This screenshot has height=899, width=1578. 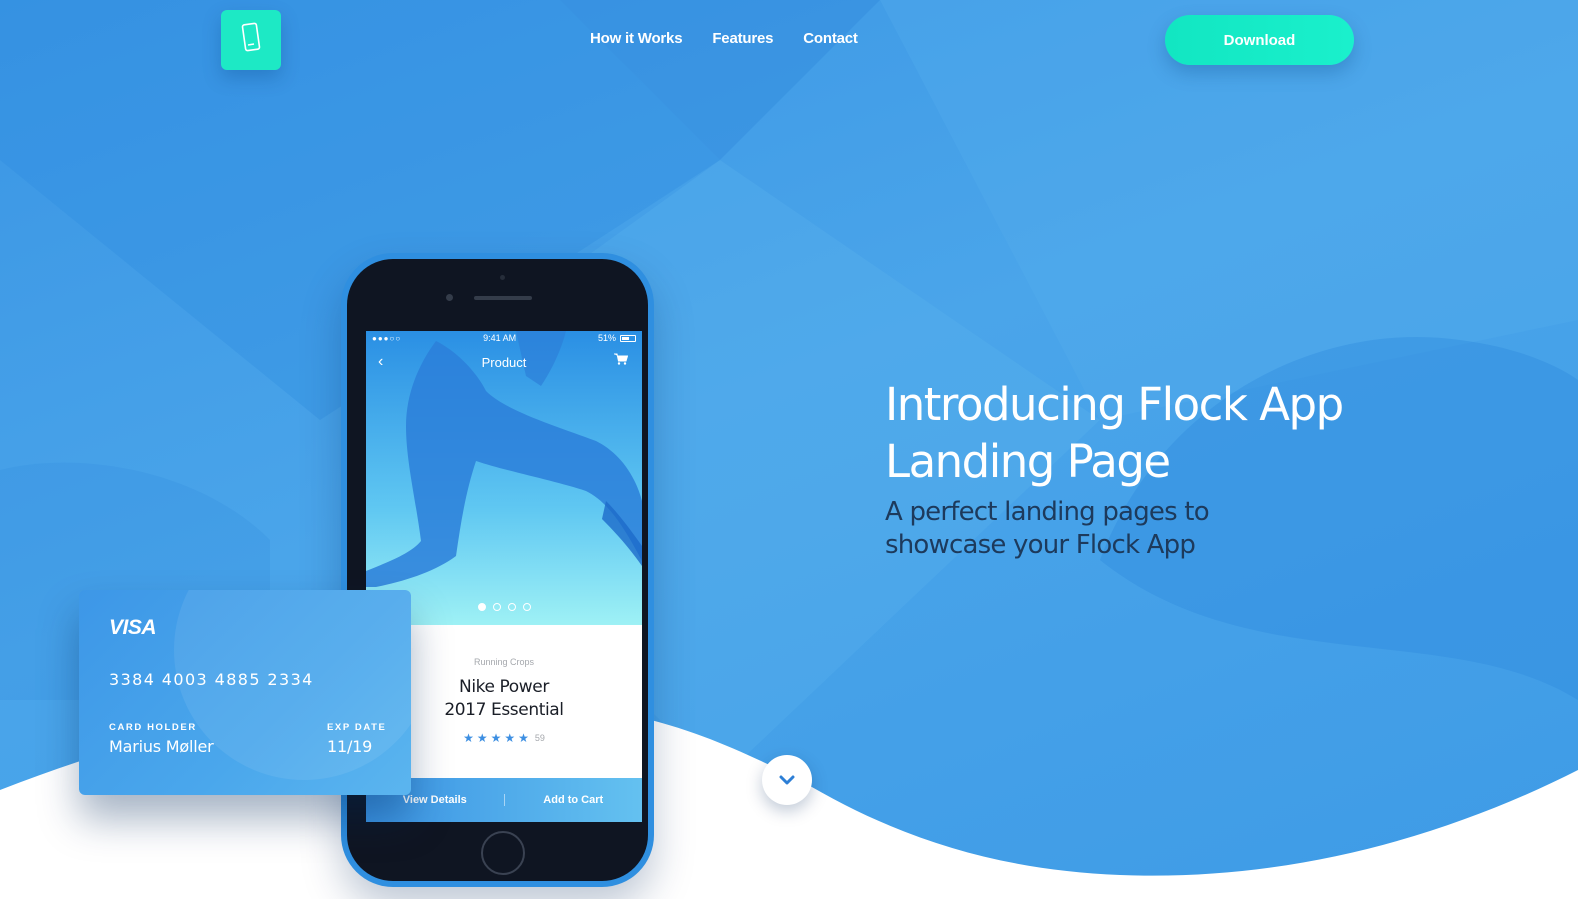 What do you see at coordinates (636, 38) in the screenshot?
I see `nav-link-how-it-works: How it Works` at bounding box center [636, 38].